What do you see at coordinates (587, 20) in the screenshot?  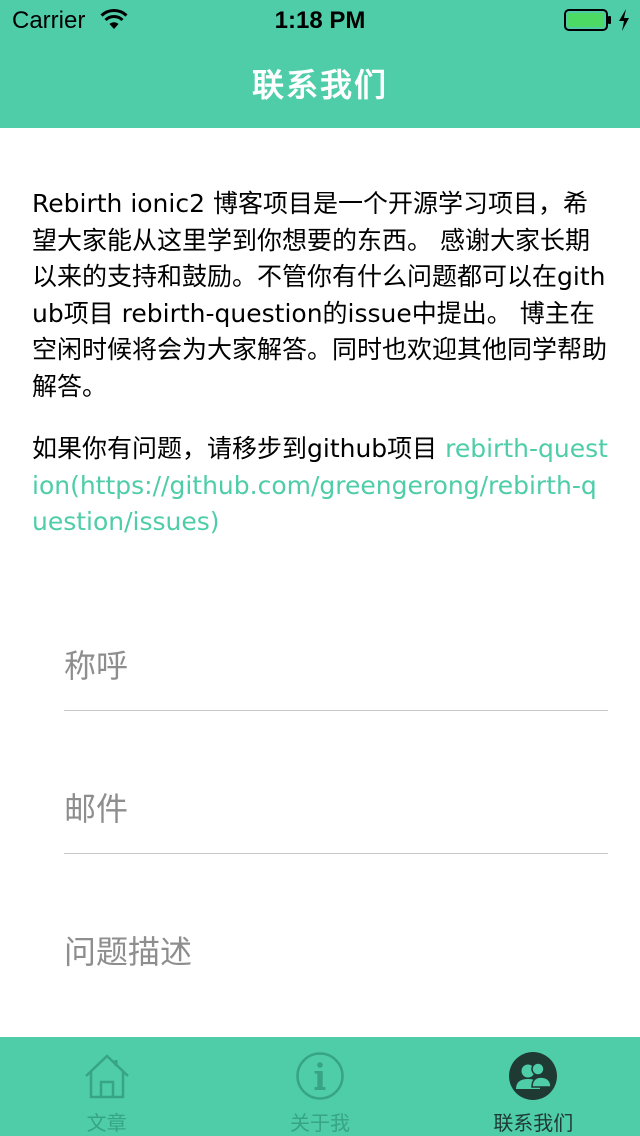 I see `battery-icon` at bounding box center [587, 20].